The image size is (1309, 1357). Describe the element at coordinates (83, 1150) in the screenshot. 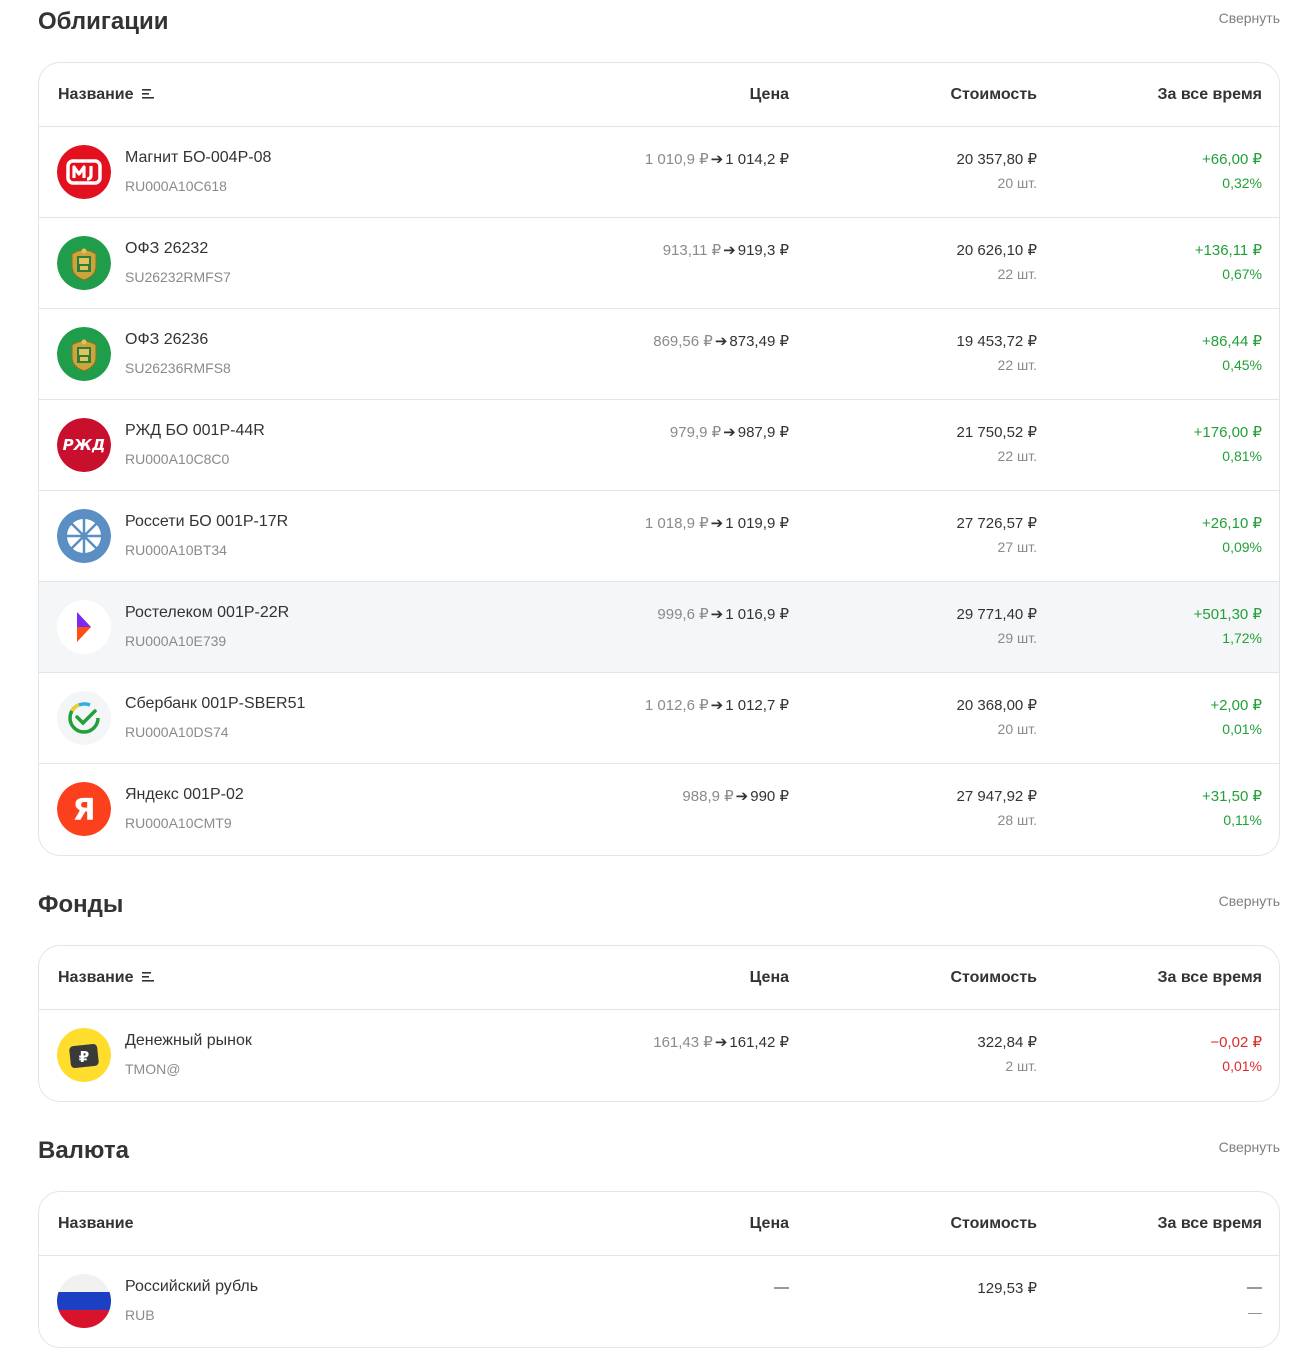

I see `currency-title: Валюта` at that location.